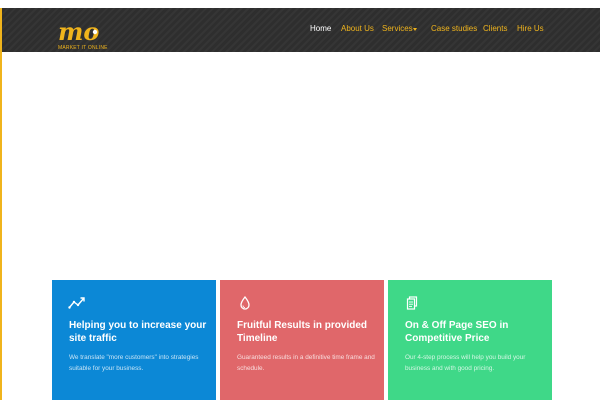 The image size is (600, 400). What do you see at coordinates (415, 29) in the screenshot?
I see `chevron-down-icon` at bounding box center [415, 29].